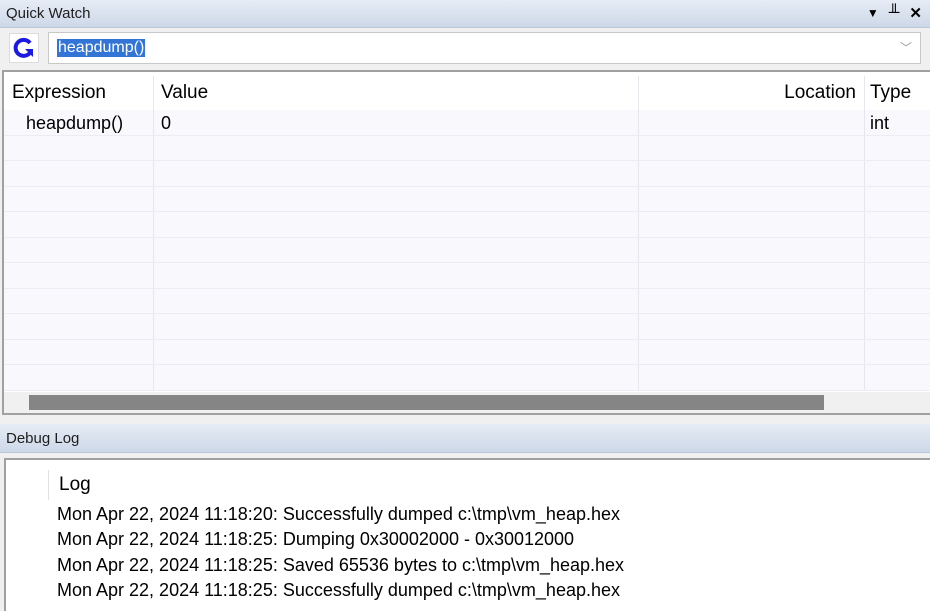  Describe the element at coordinates (915, 13) in the screenshot. I see `close-icon: ✕` at that location.